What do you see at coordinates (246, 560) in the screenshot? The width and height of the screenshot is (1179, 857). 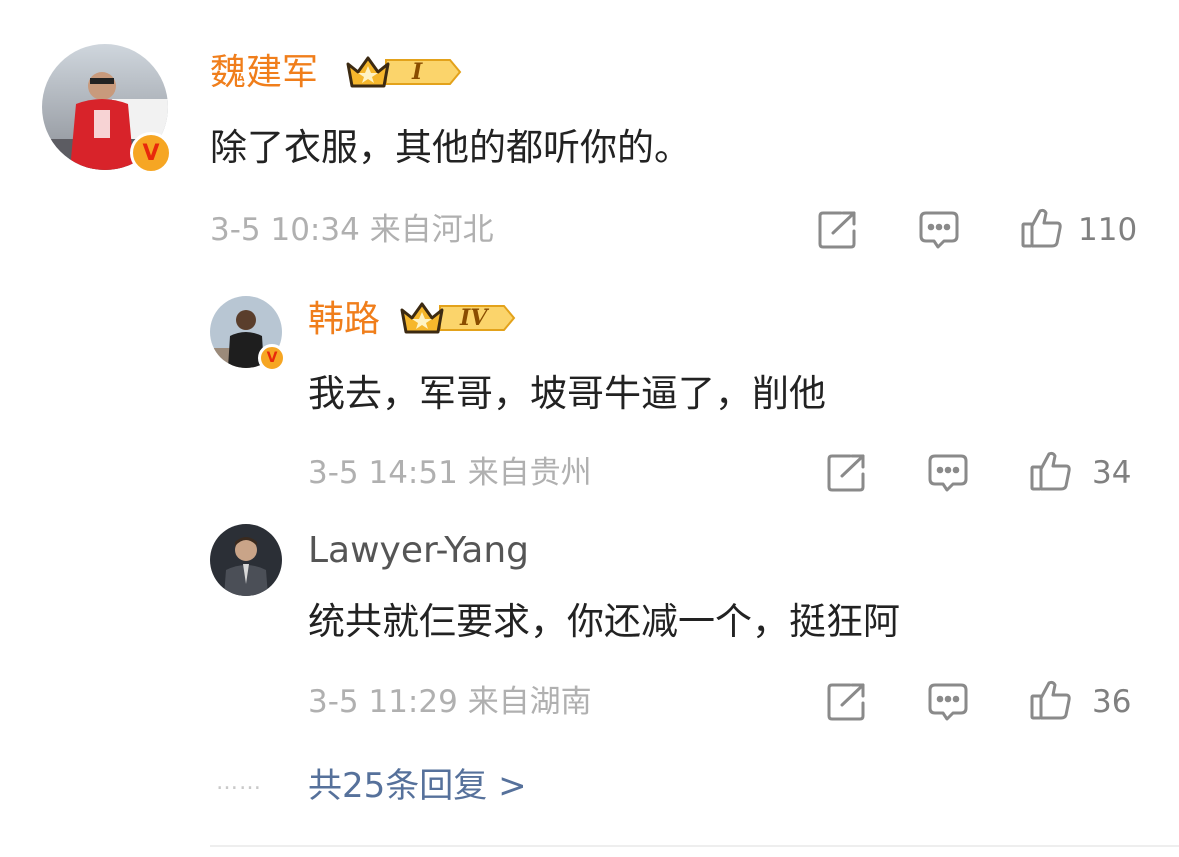 I see `avatar` at bounding box center [246, 560].